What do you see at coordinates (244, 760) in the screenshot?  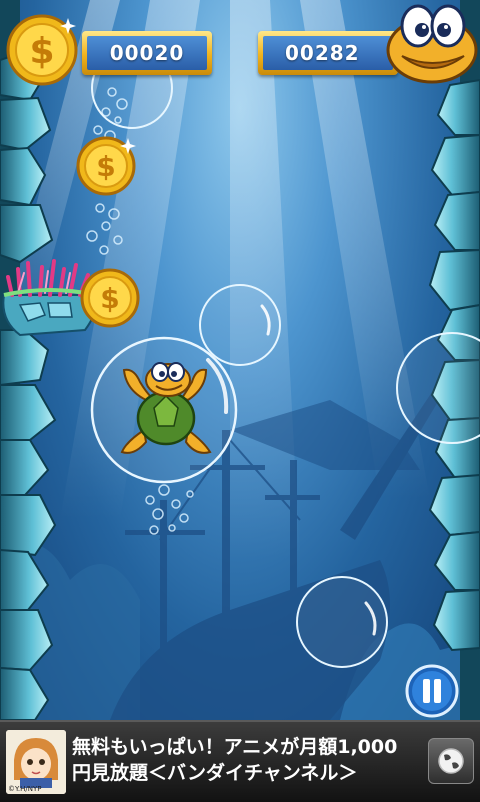 I see `ad-text: 無料もいっぱい！アニメが月額1,000 円見放題＜バンダイチャンネル＞` at bounding box center [244, 760].